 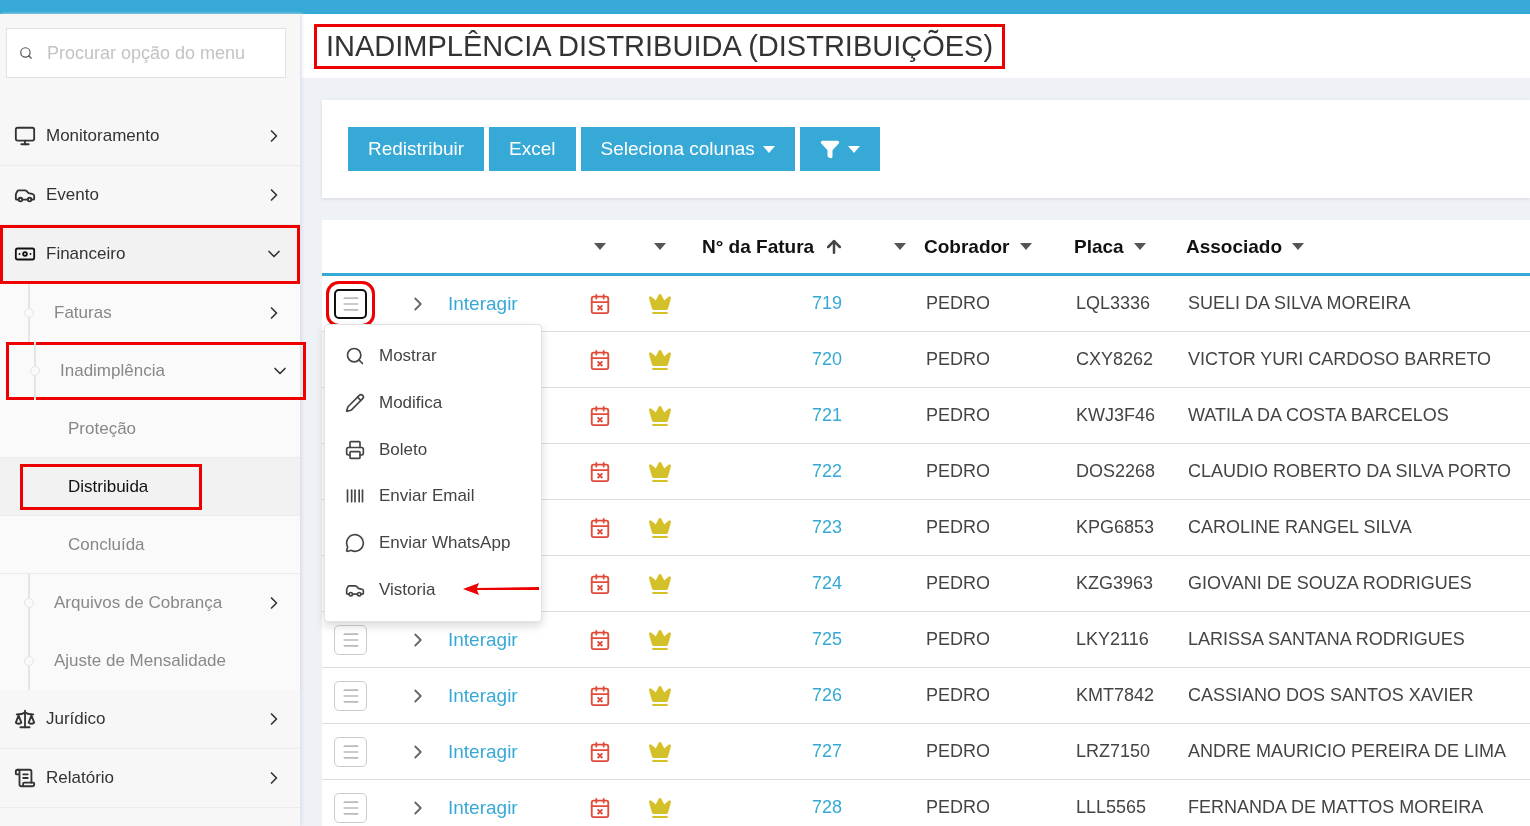 What do you see at coordinates (1116, 415) in the screenshot?
I see `table-cell-text: KWJ3F46` at bounding box center [1116, 415].